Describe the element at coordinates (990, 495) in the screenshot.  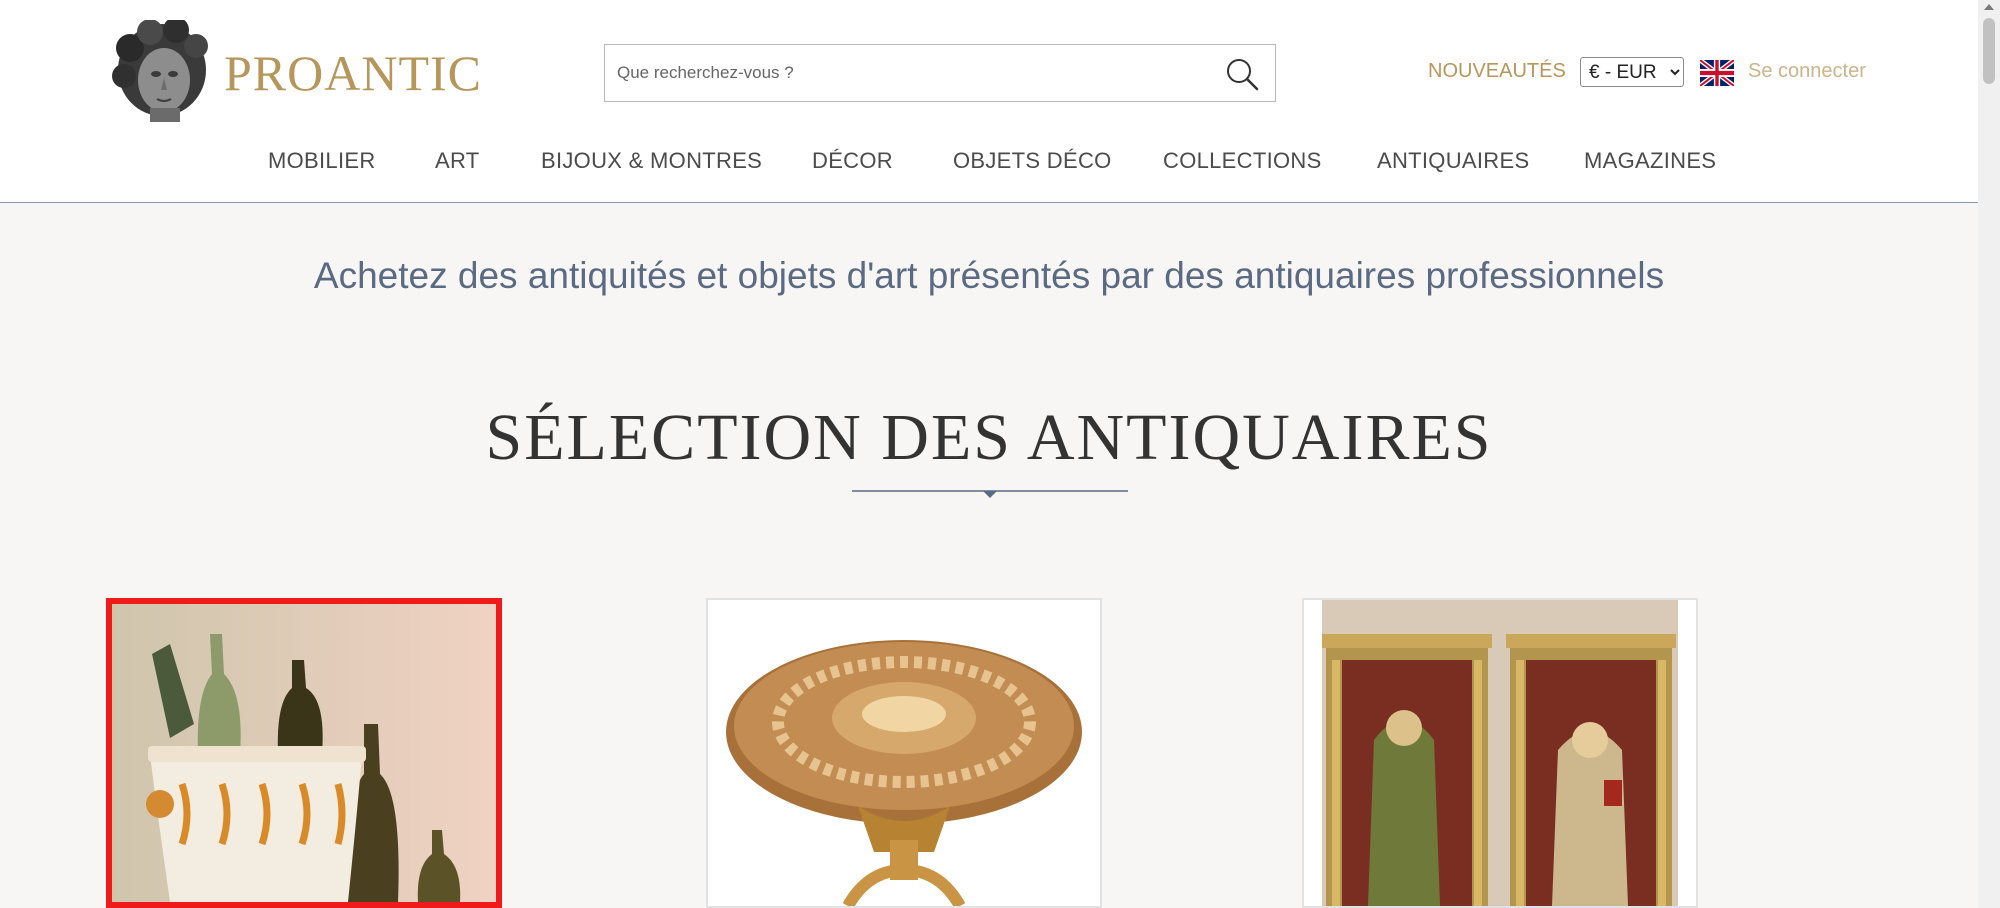
I see `title-divider` at that location.